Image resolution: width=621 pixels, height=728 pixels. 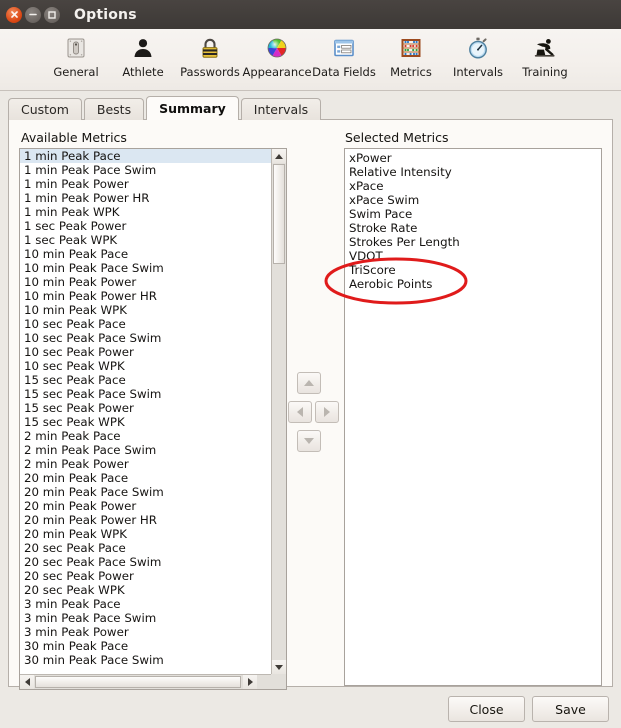 What do you see at coordinates (145, 562) in the screenshot?
I see `list-item: 20 sec Peak Pace Swim` at bounding box center [145, 562].